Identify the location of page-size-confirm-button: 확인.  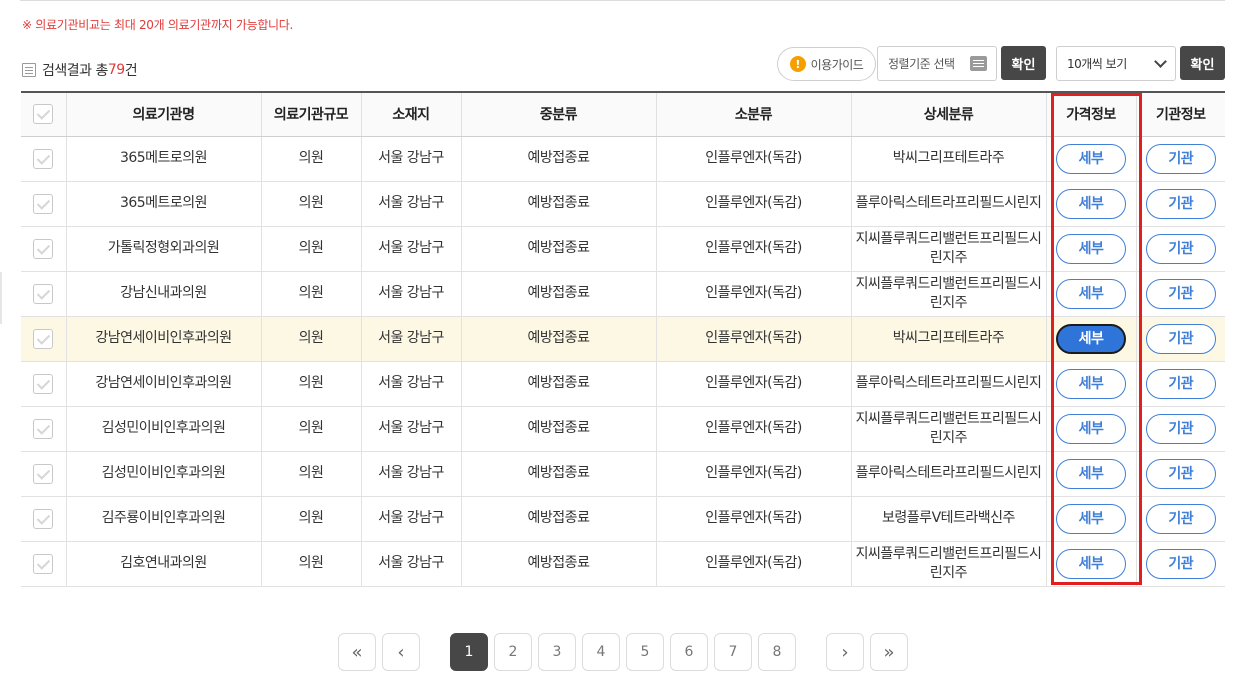
(1202, 63).